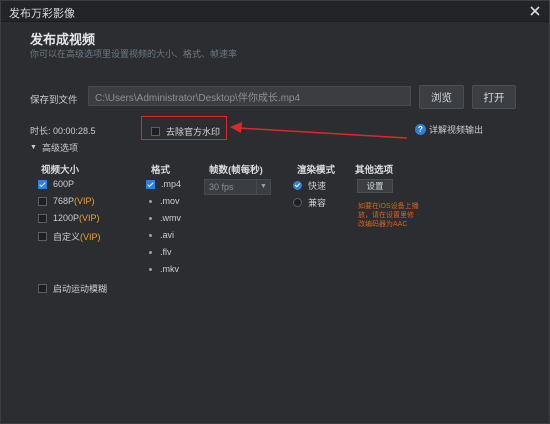 The image size is (550, 424). I want to click on render-option-fast: 快速, so click(309, 185).